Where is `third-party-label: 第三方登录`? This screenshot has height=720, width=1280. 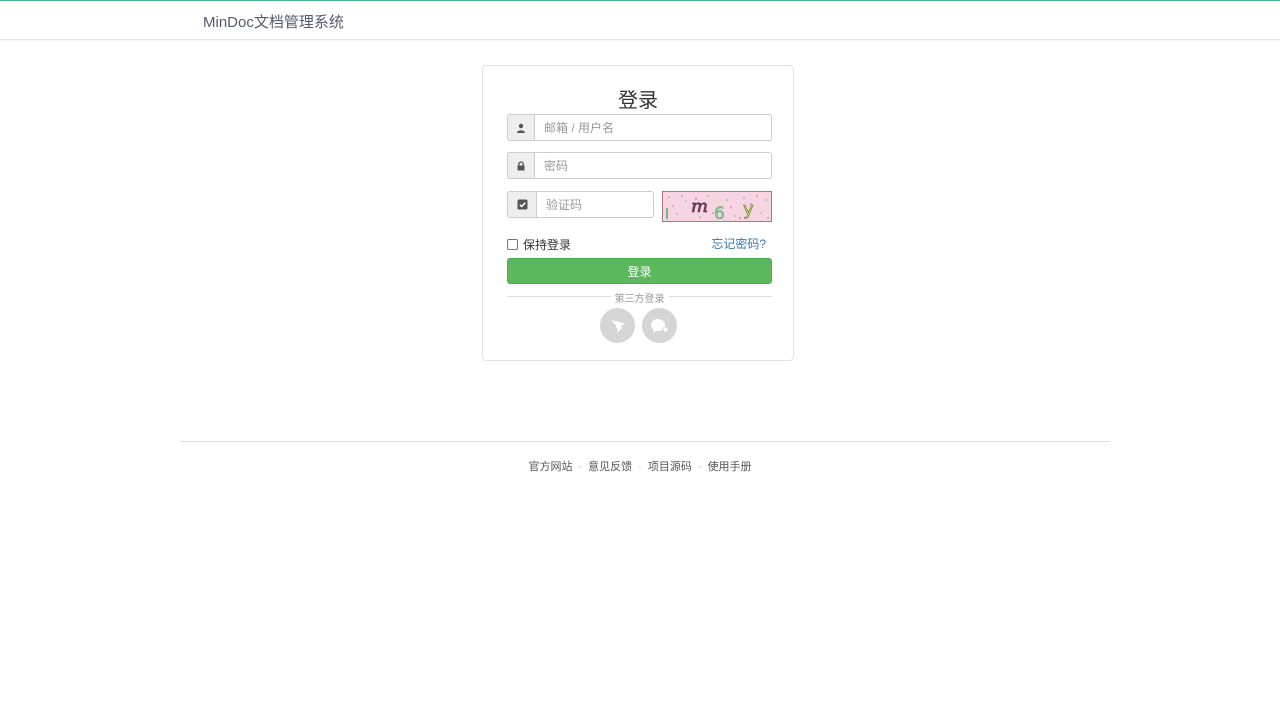 third-party-label: 第三方登录 is located at coordinates (639, 297).